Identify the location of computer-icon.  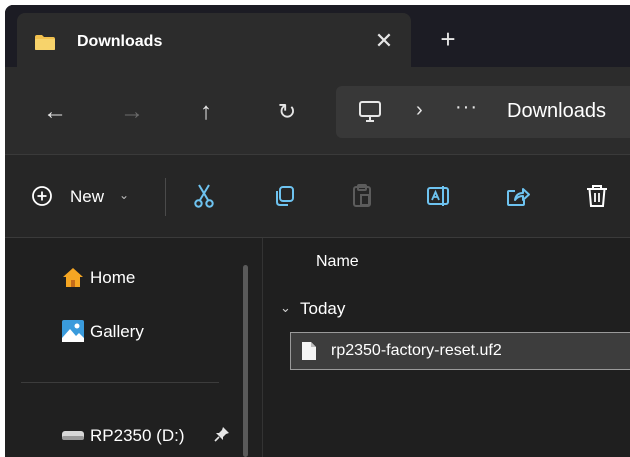
(370, 112).